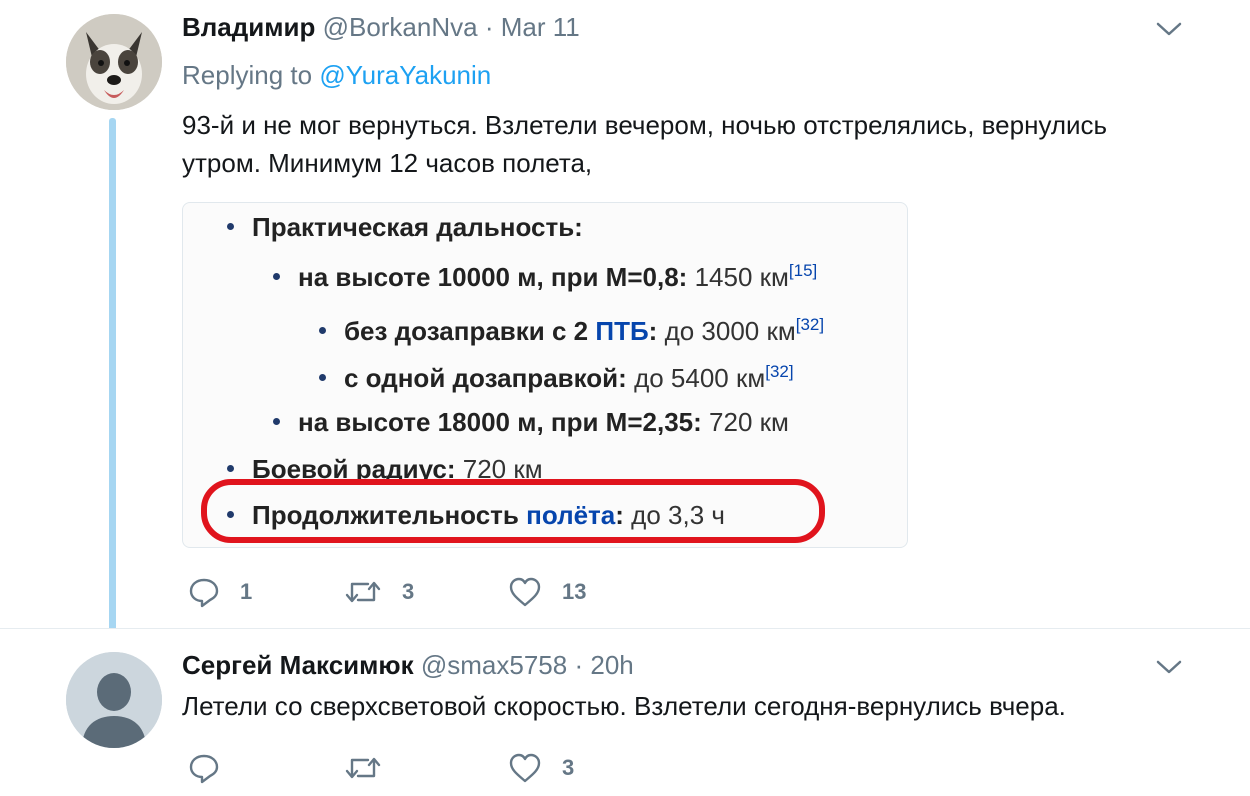 The width and height of the screenshot is (1250, 796). I want to click on retweet-button: 3, so click(379, 592).